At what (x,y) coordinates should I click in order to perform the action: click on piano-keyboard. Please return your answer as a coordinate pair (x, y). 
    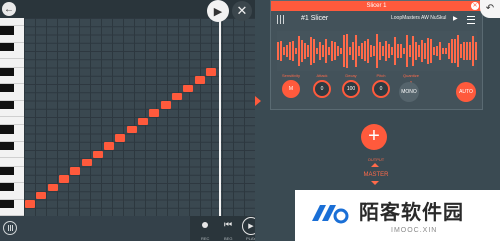
    Looking at the image, I should click on (12, 117).